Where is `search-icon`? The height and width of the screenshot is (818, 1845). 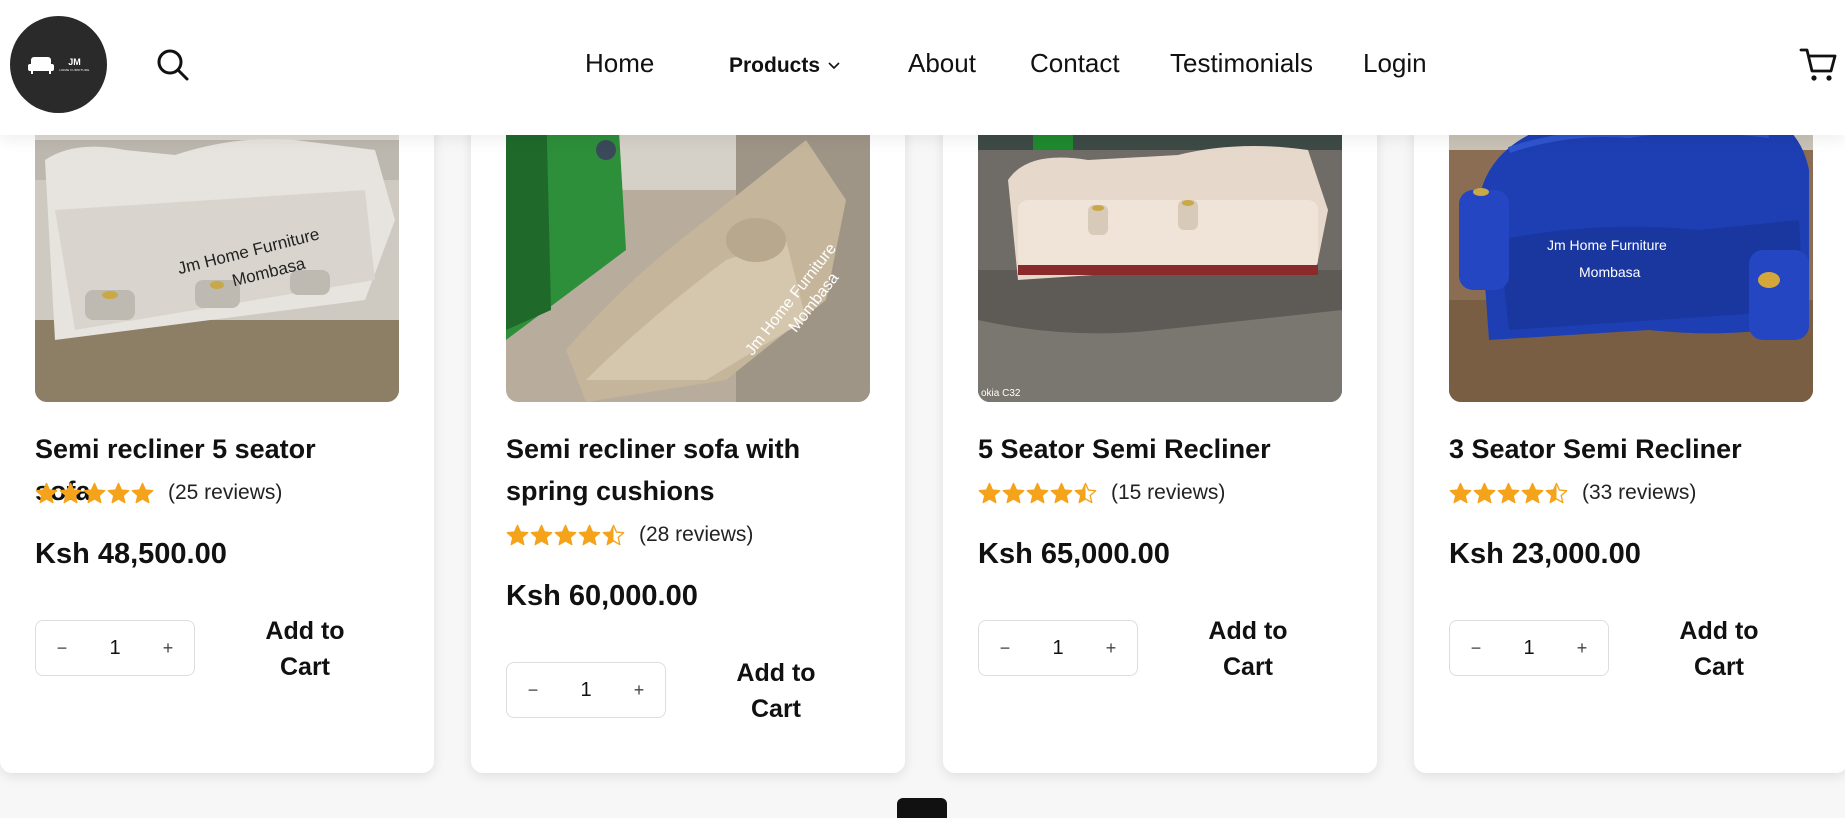 search-icon is located at coordinates (173, 65).